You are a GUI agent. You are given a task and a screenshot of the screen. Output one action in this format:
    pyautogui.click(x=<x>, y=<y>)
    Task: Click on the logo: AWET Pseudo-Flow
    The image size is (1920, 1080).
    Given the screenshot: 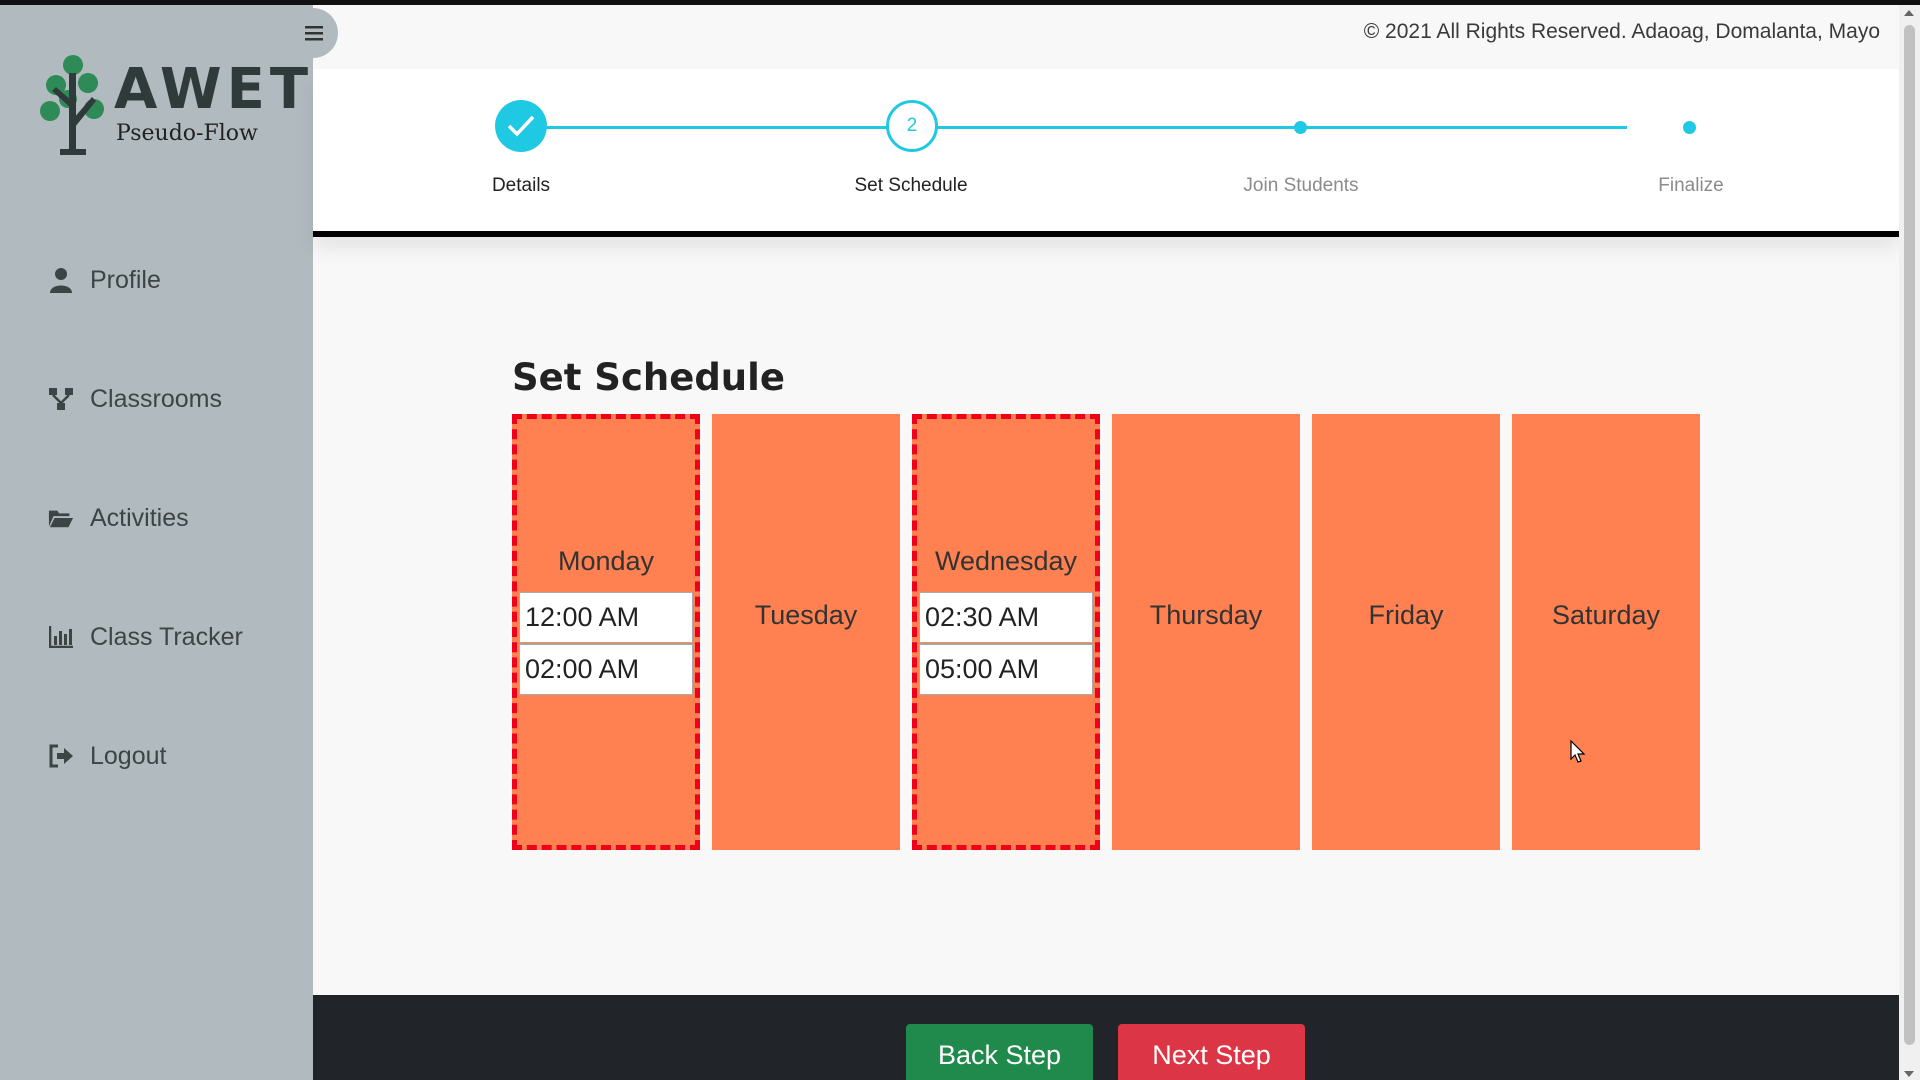 What is the action you would take?
    pyautogui.click(x=173, y=104)
    